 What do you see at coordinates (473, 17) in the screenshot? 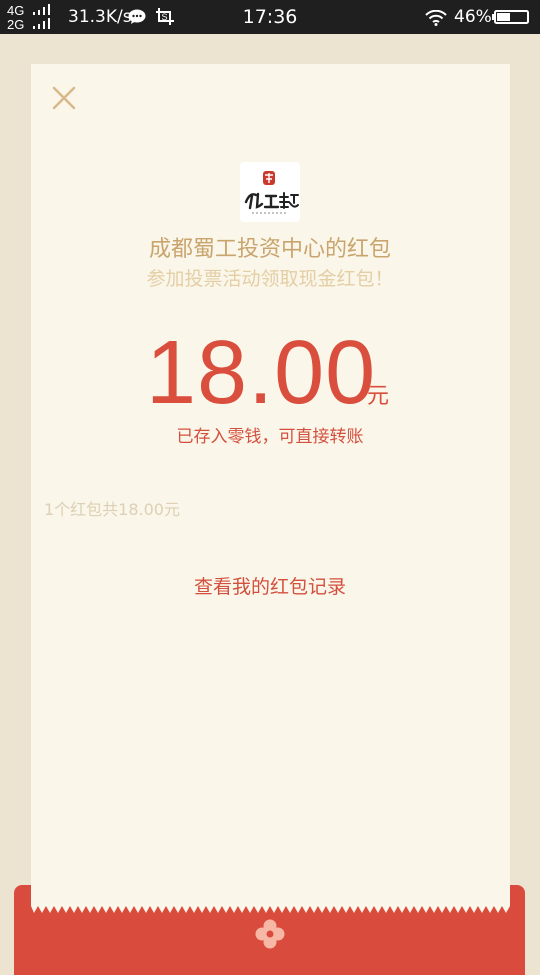
I see `battery-percent: 46%` at bounding box center [473, 17].